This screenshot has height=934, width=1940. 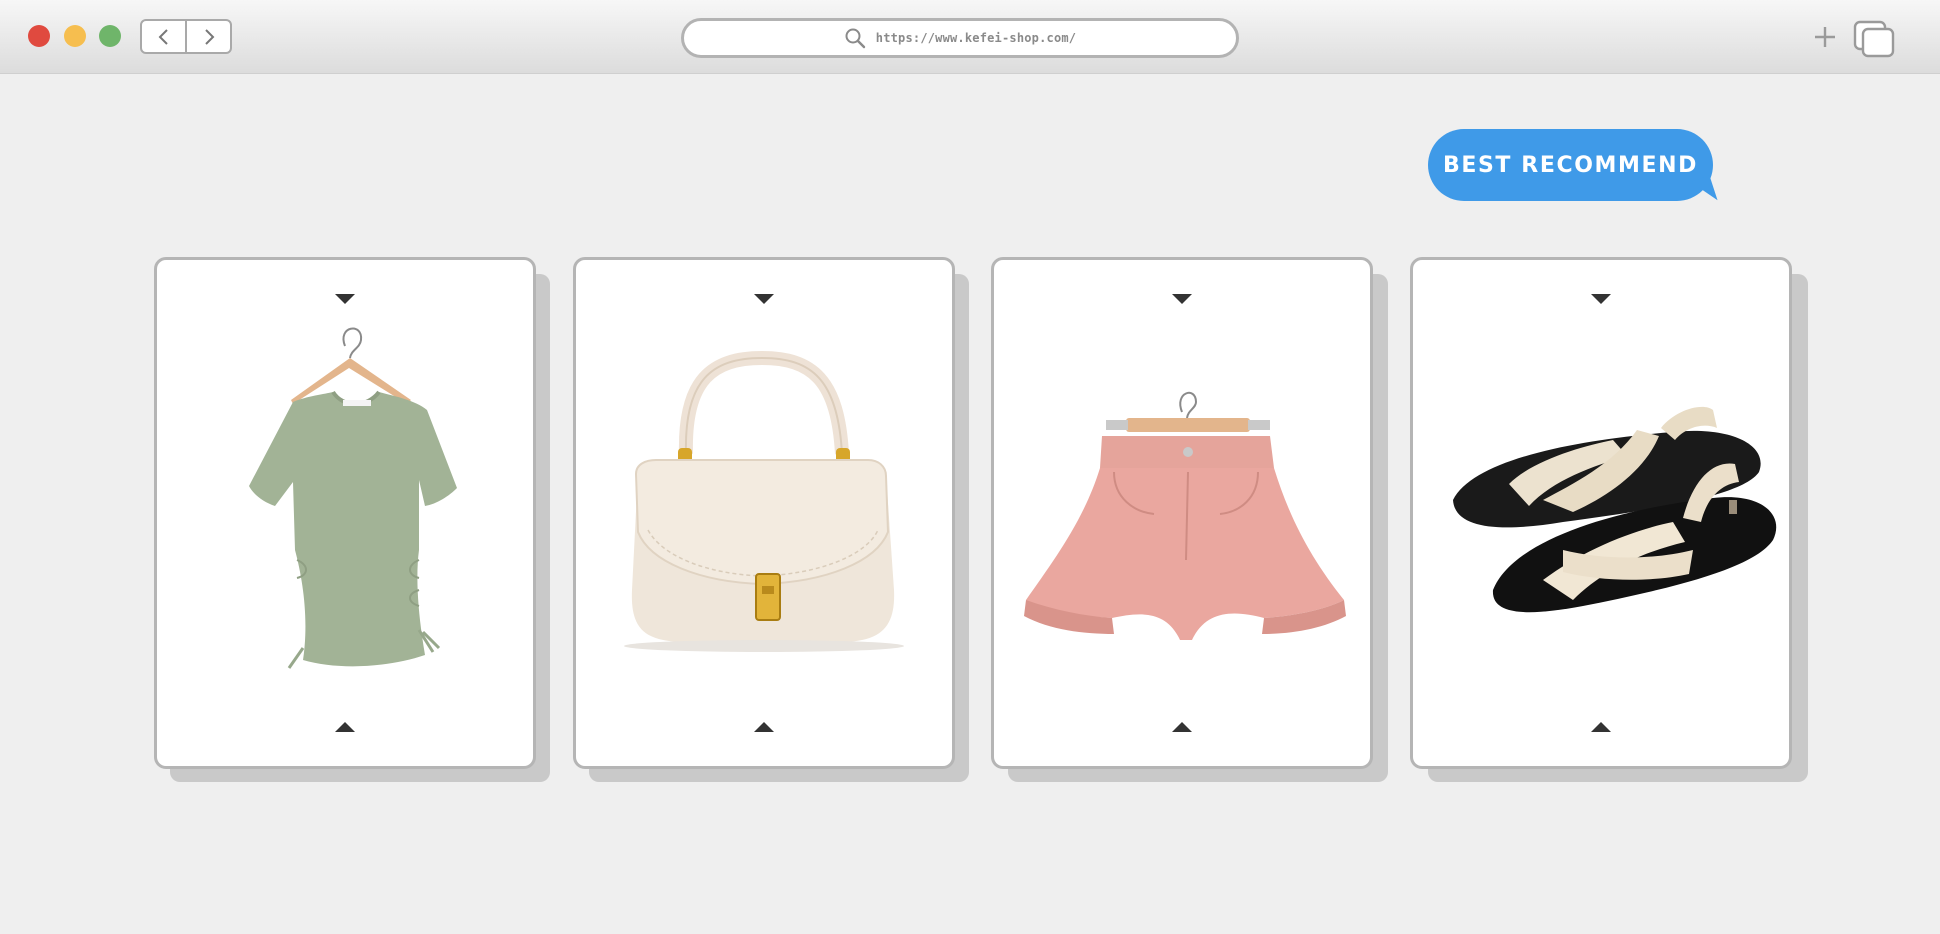 I want to click on handbag-image, so click(x=764, y=501).